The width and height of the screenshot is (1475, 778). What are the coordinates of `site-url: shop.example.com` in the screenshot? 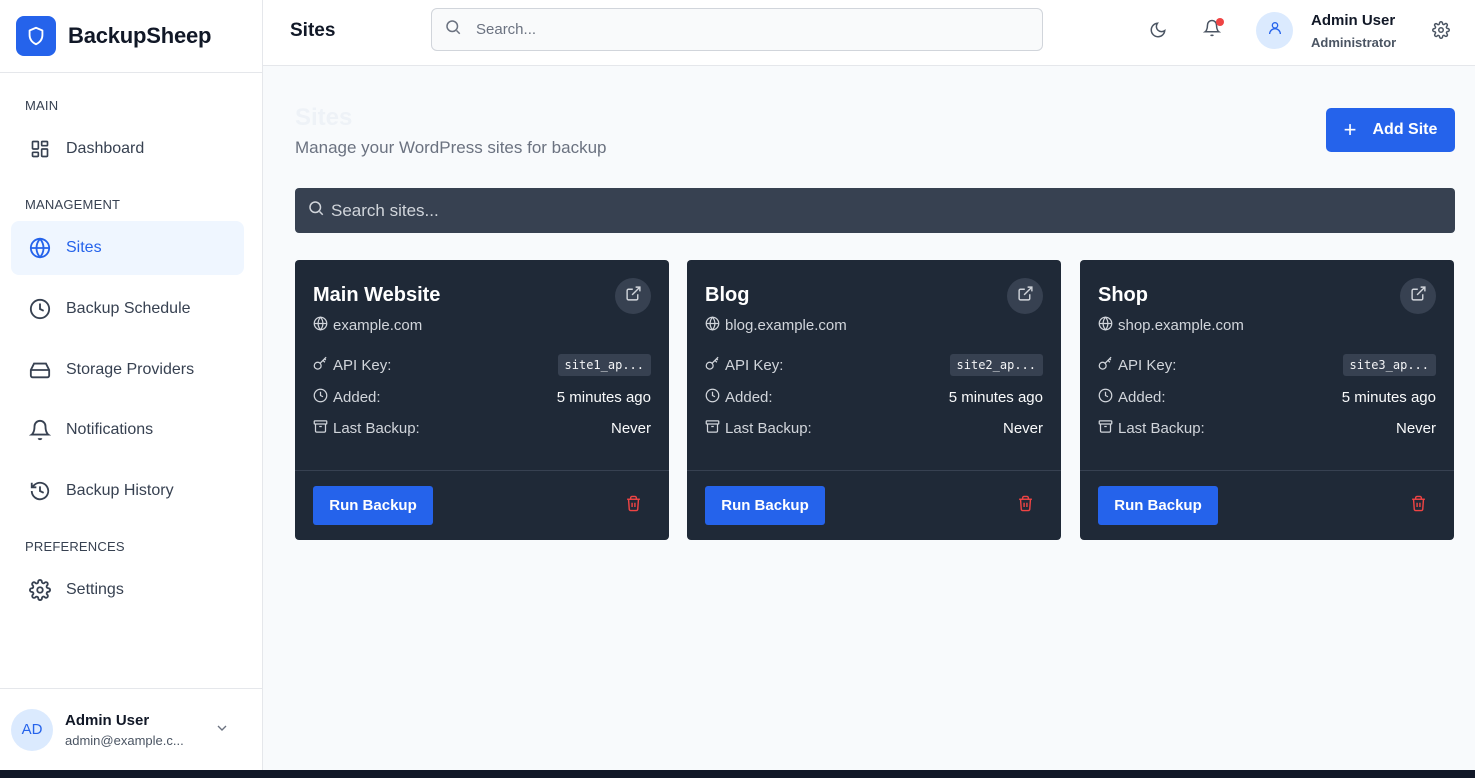 It's located at (1171, 325).